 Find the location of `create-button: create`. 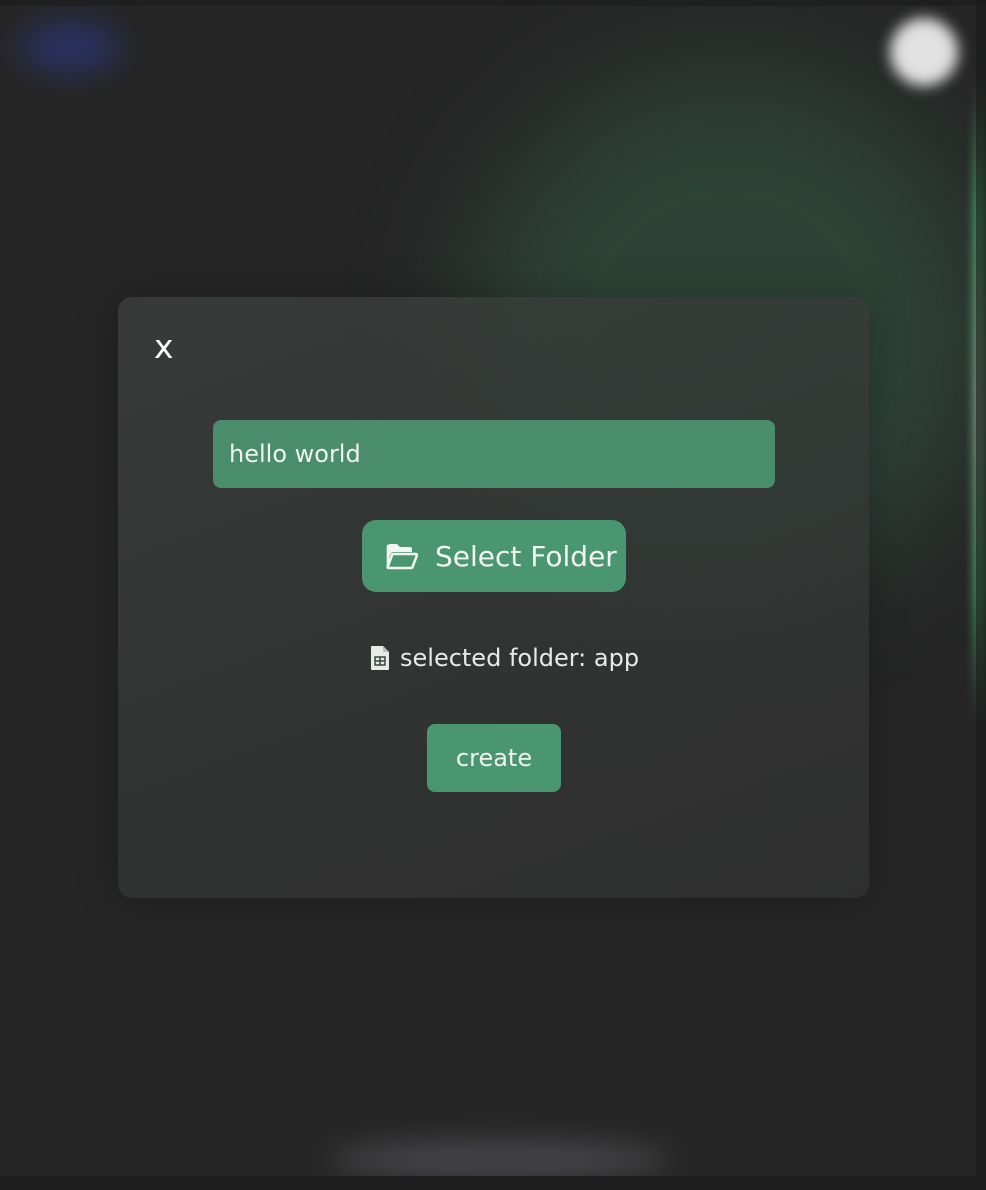

create-button: create is located at coordinates (494, 758).